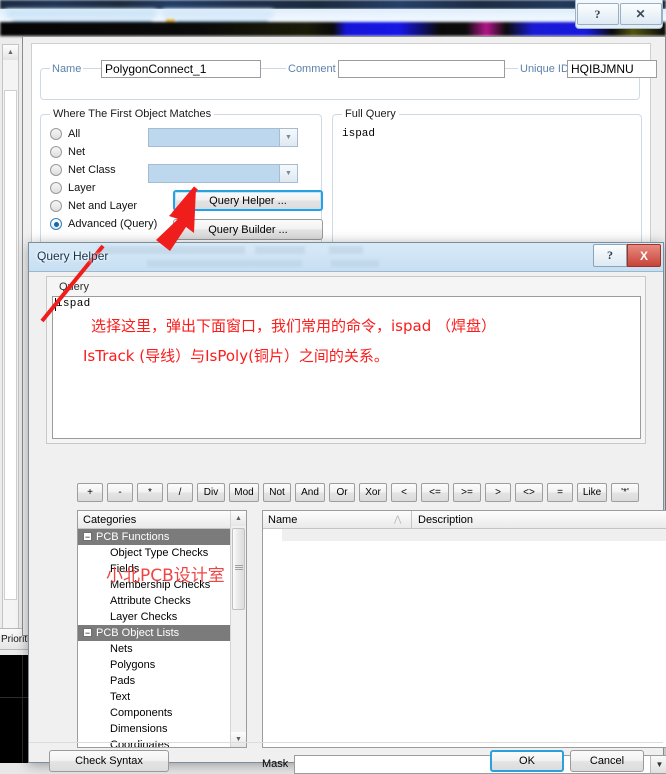 This screenshot has width=666, height=774. Describe the element at coordinates (529, 492) in the screenshot. I see `operator-not-eq: <>` at that location.